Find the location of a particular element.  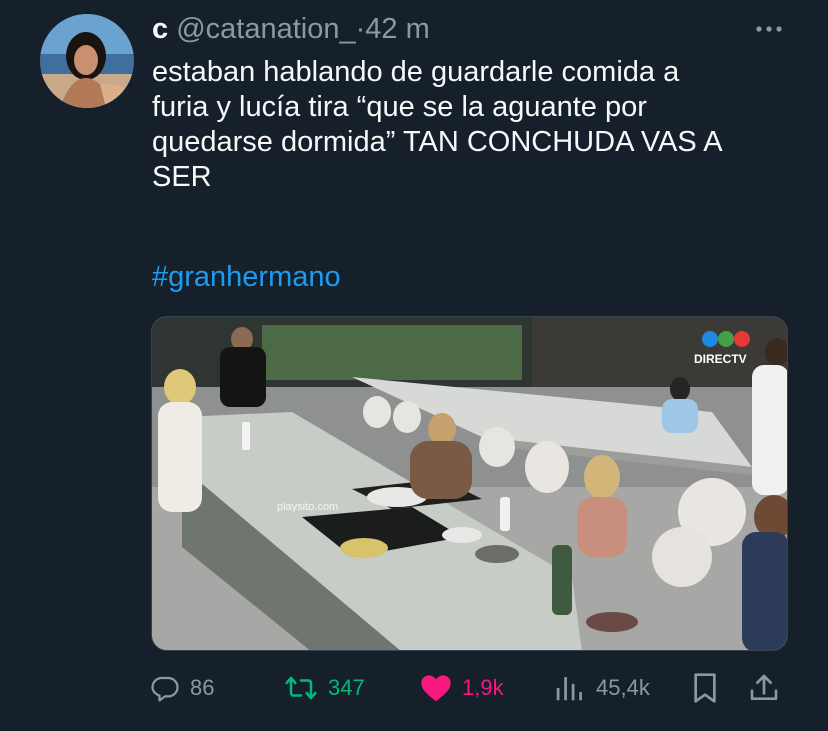

tweet-text-line: SER is located at coordinates (182, 177).